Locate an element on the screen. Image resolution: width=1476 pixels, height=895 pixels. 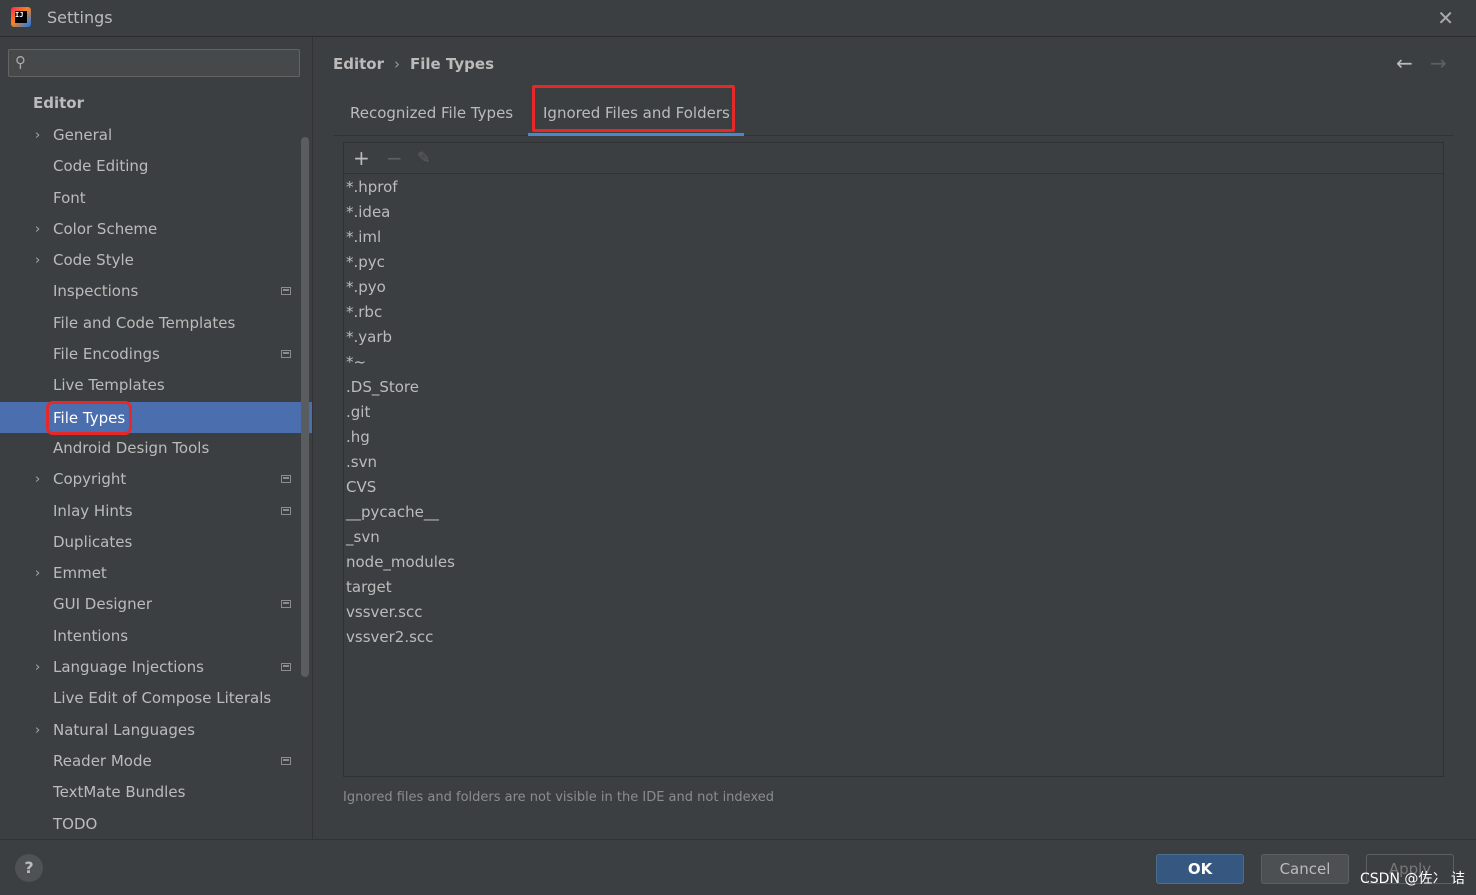
sidebar-item-file-encodings: File Encodings is located at coordinates (156, 354).